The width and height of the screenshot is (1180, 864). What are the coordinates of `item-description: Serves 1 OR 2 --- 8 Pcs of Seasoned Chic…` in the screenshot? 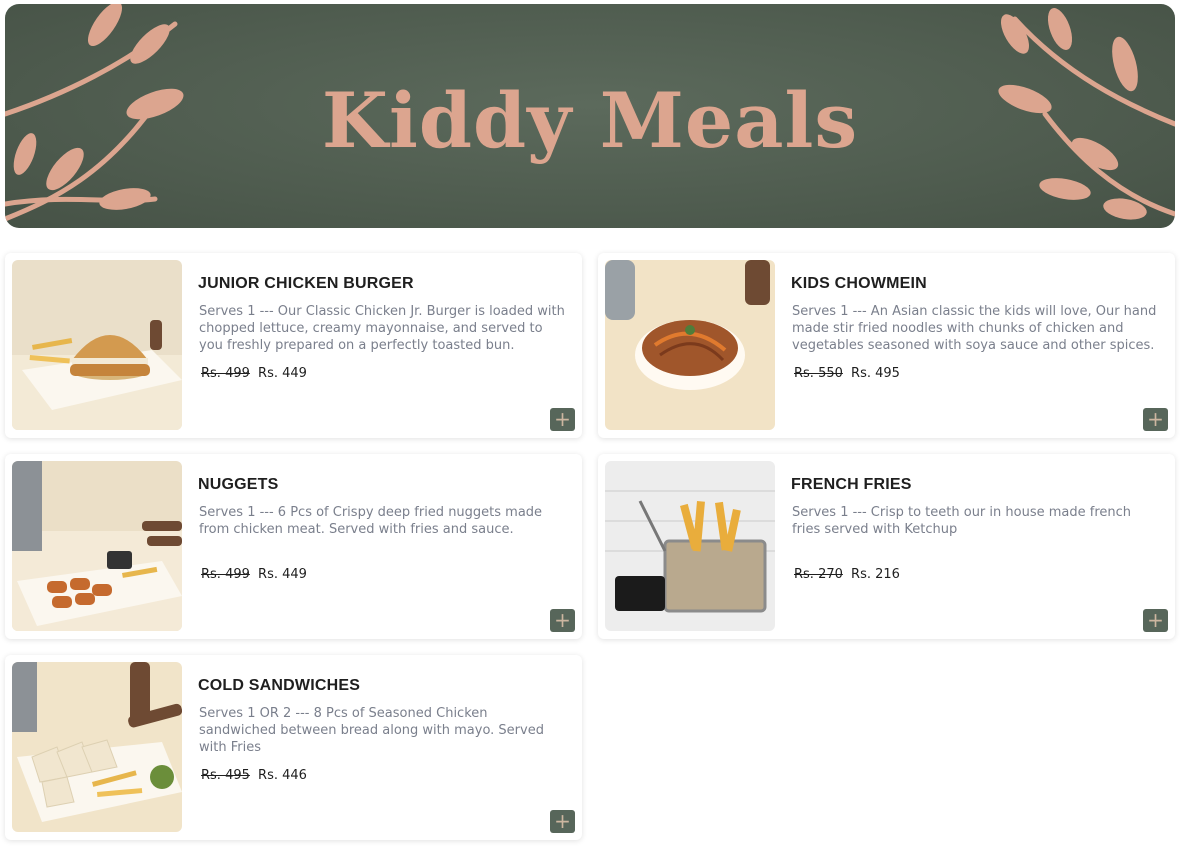 It's located at (371, 730).